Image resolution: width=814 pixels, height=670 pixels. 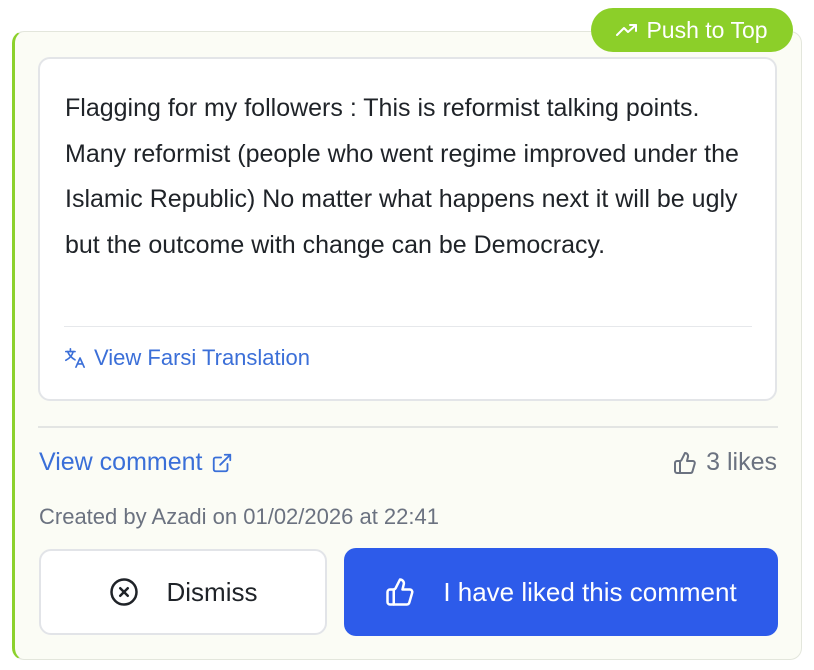 What do you see at coordinates (408, 427) in the screenshot?
I see `section-divider` at bounding box center [408, 427].